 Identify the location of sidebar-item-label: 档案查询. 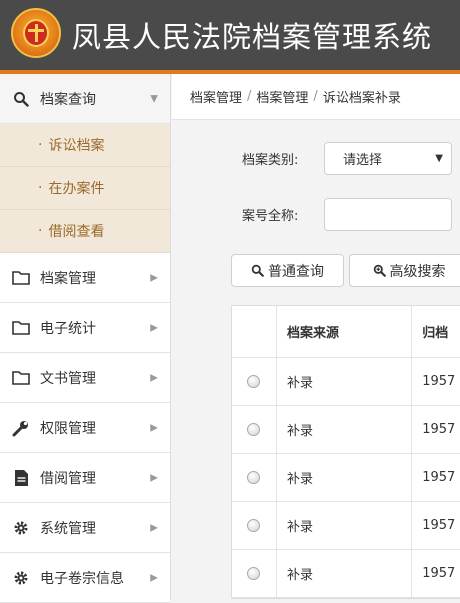
(68, 99).